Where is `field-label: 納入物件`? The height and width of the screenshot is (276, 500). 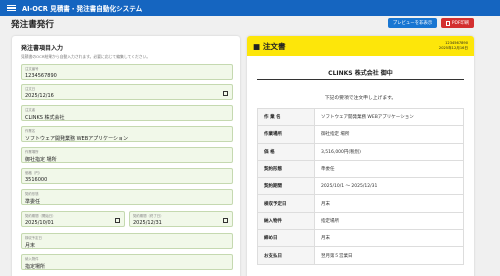 field-label: 納入物件 is located at coordinates (32, 259).